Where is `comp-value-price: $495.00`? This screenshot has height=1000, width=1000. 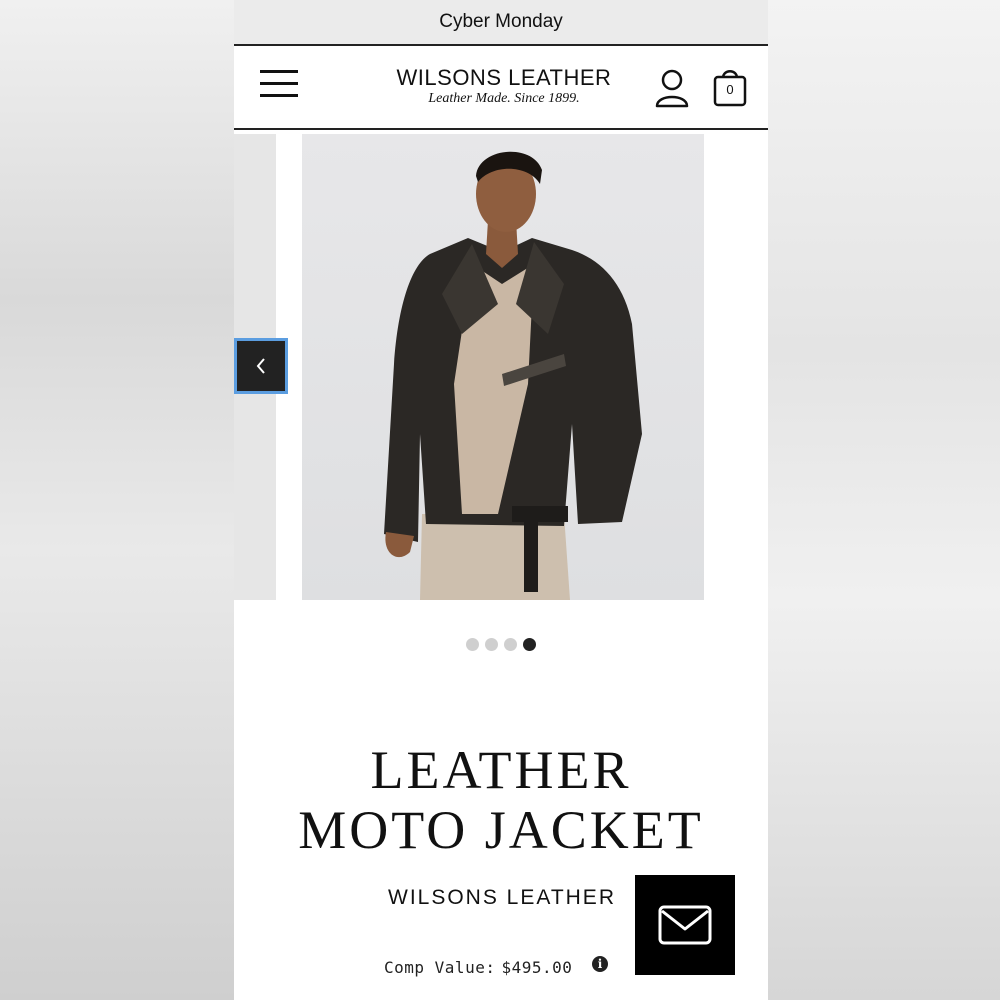
comp-value-price: $495.00 is located at coordinates (537, 967).